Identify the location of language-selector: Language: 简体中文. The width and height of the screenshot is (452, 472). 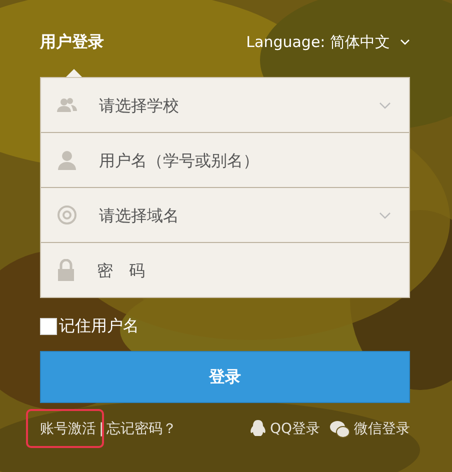
(328, 42).